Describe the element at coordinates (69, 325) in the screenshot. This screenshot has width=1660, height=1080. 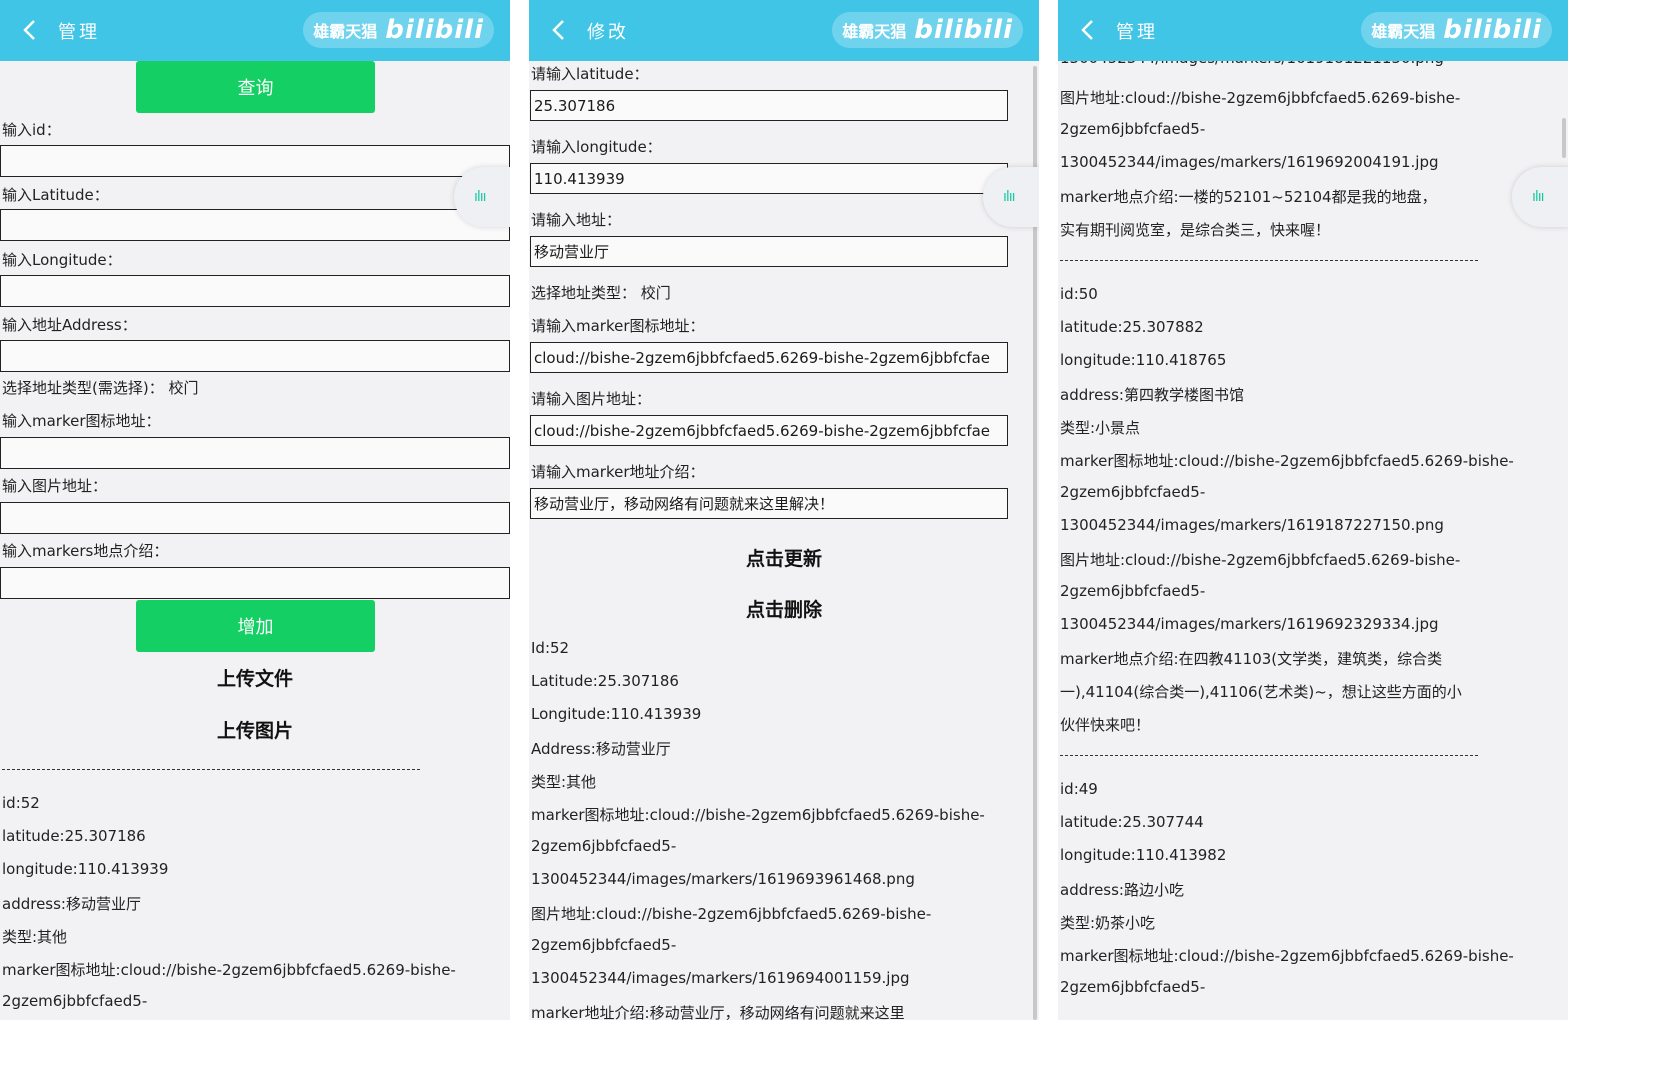
I see `address-label: 输入地址Address：` at that location.